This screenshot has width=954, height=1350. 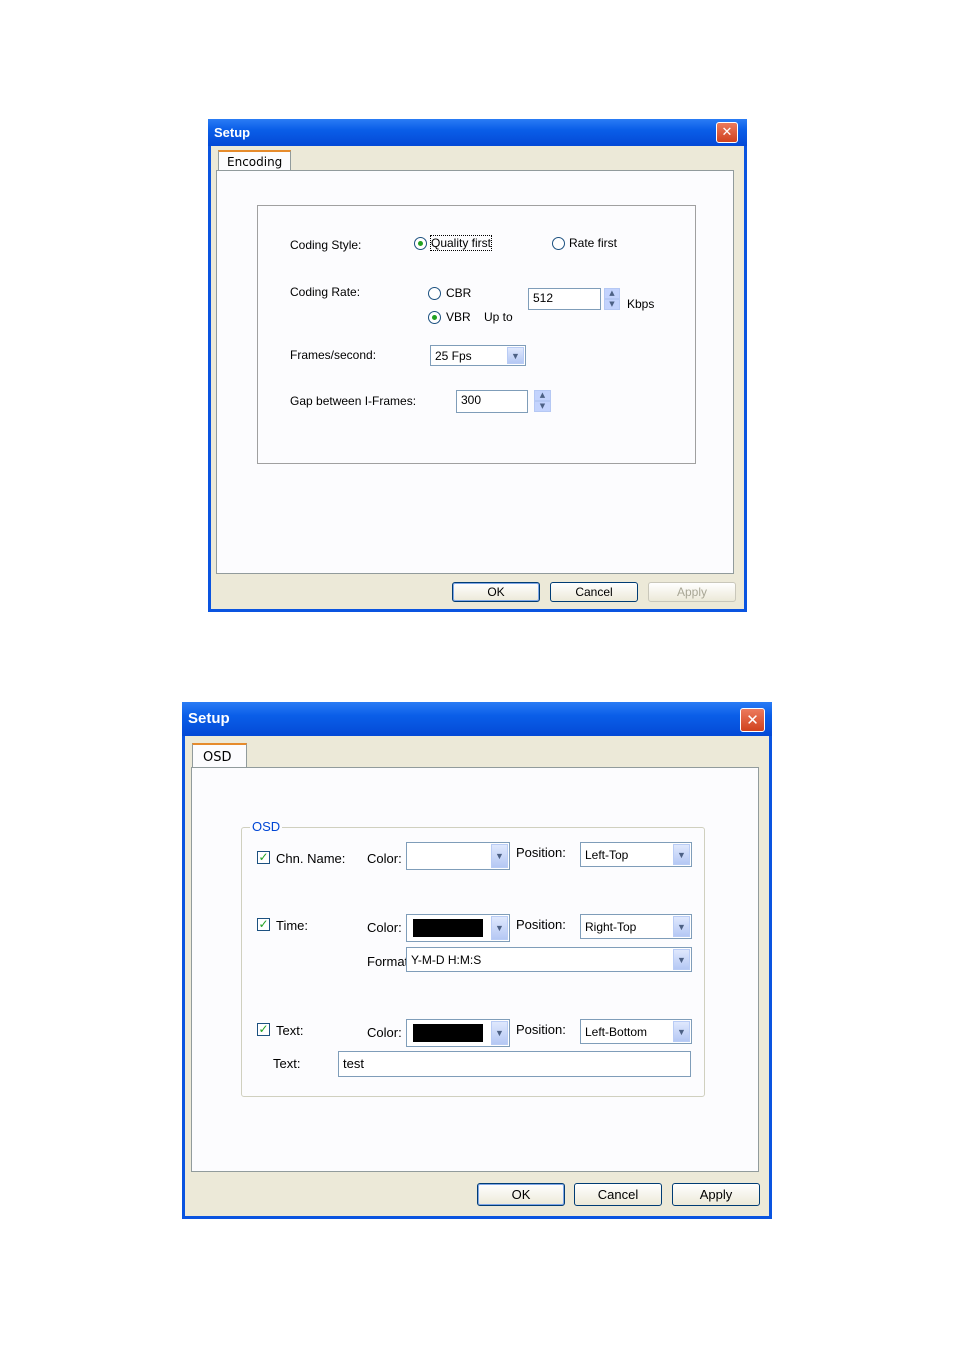 I want to click on text-position-select: Left-Bottom ▼, so click(x=636, y=1031).